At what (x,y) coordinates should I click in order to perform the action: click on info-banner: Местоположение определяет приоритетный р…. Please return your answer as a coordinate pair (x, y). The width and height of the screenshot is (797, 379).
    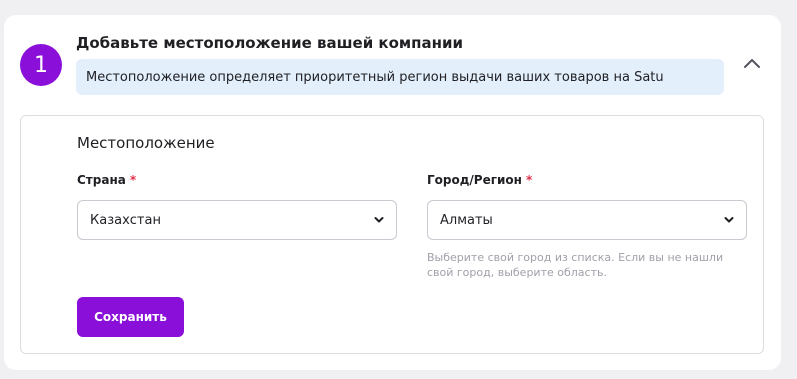
    Looking at the image, I should click on (400, 77).